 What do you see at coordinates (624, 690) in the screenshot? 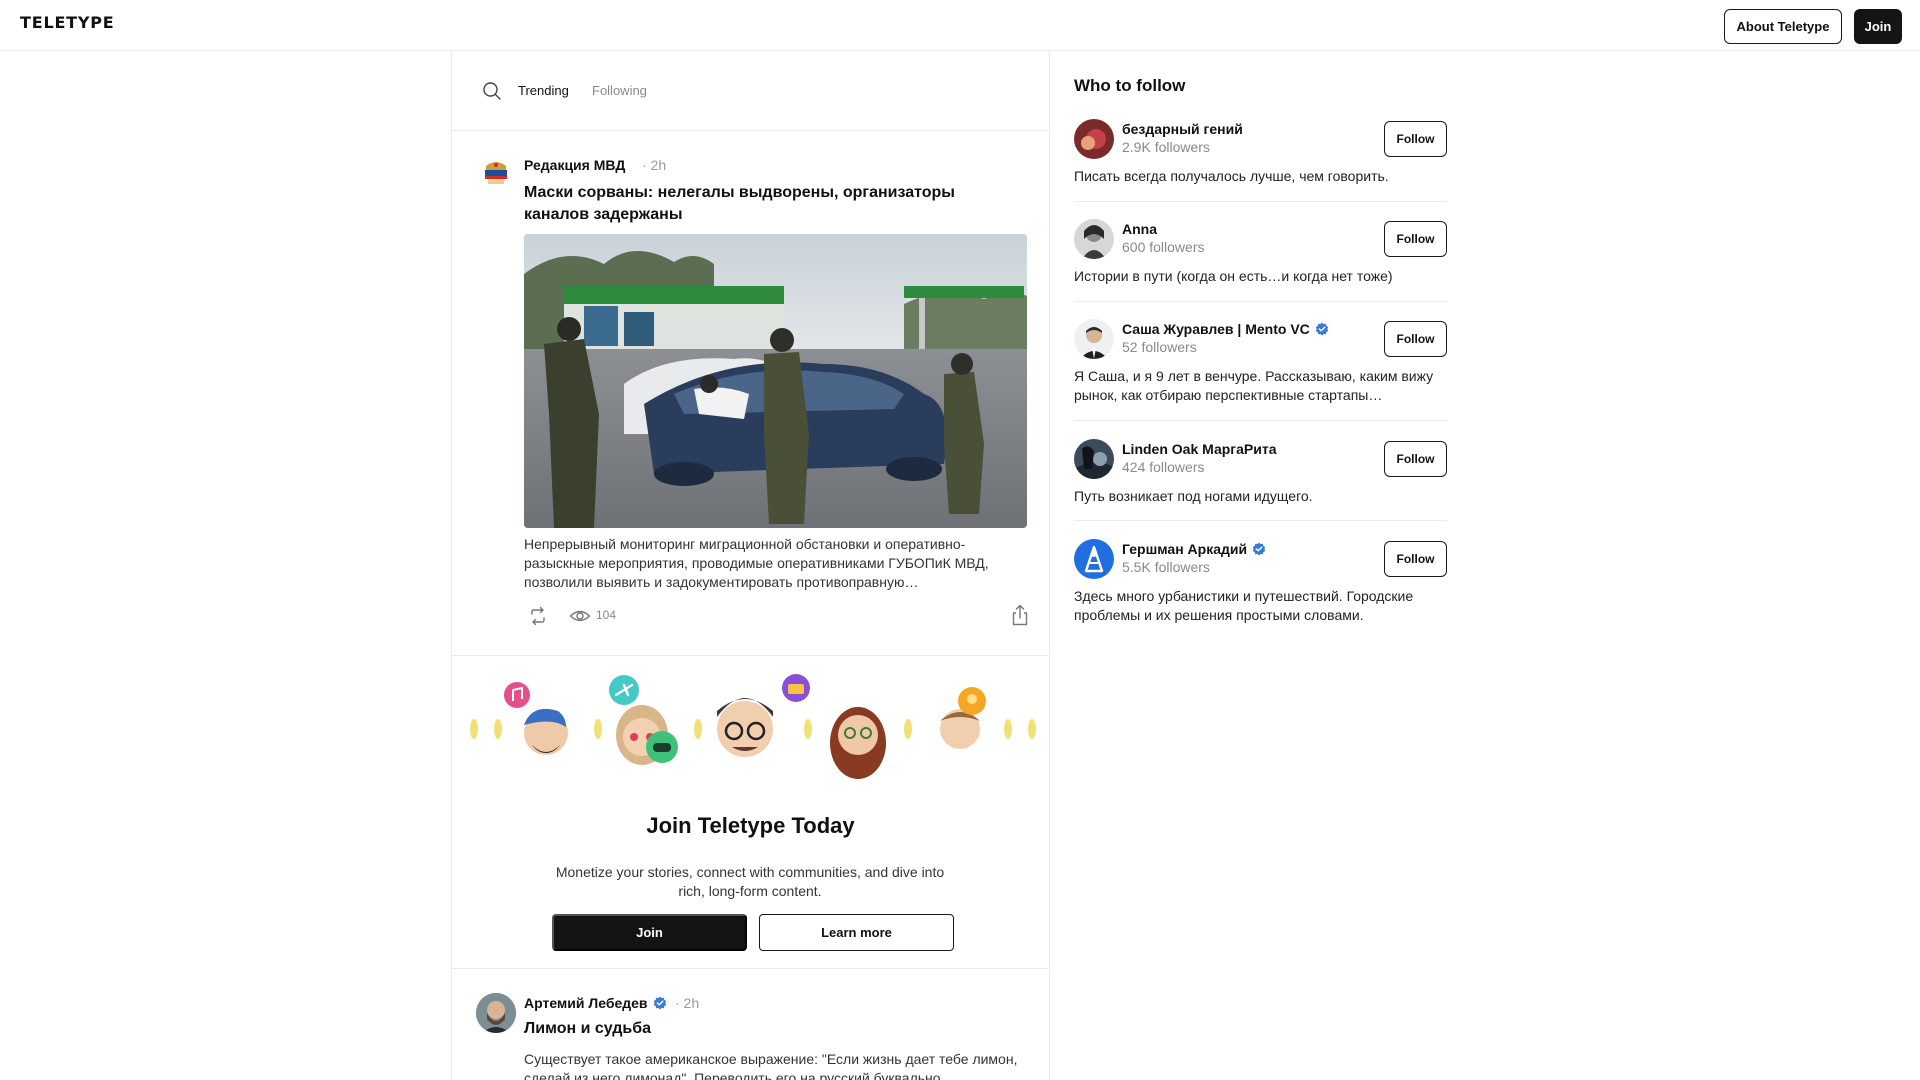
I see `plane-badge-icon` at bounding box center [624, 690].